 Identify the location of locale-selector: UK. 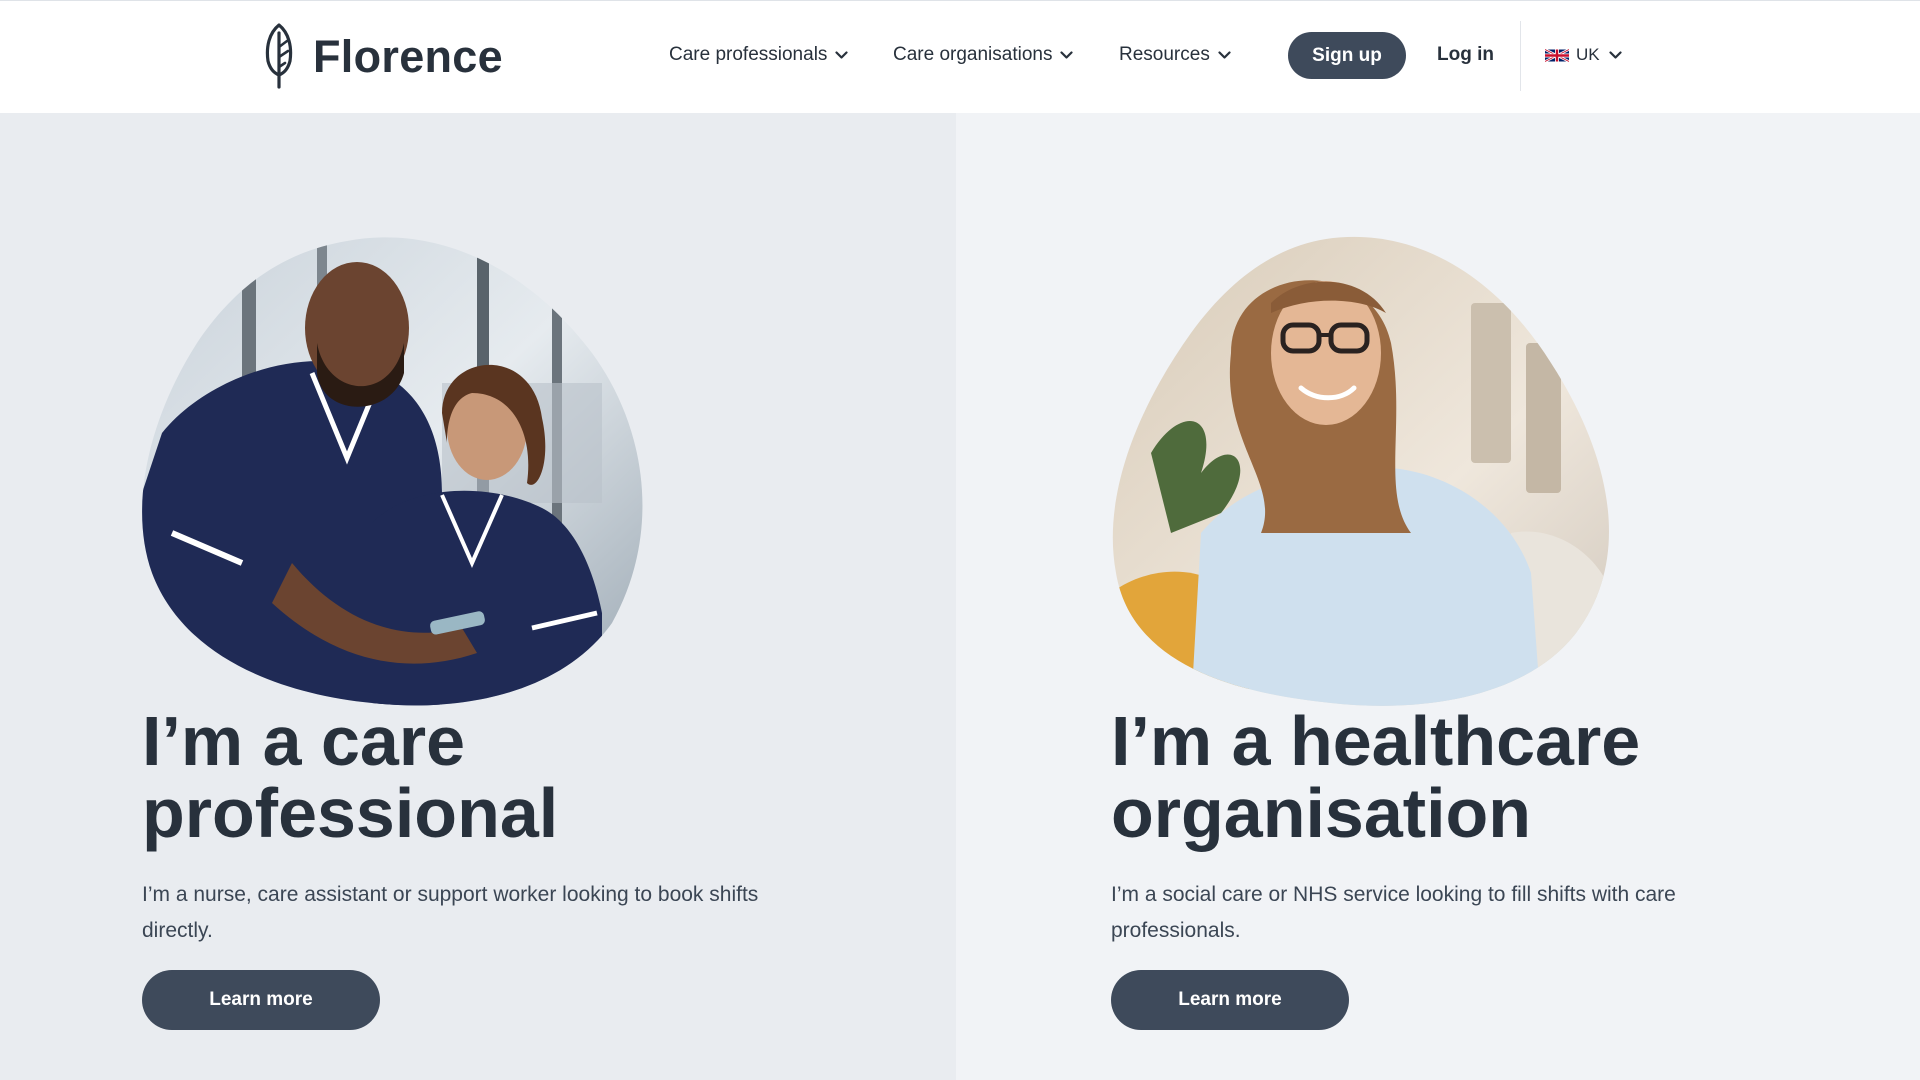
(1583, 55).